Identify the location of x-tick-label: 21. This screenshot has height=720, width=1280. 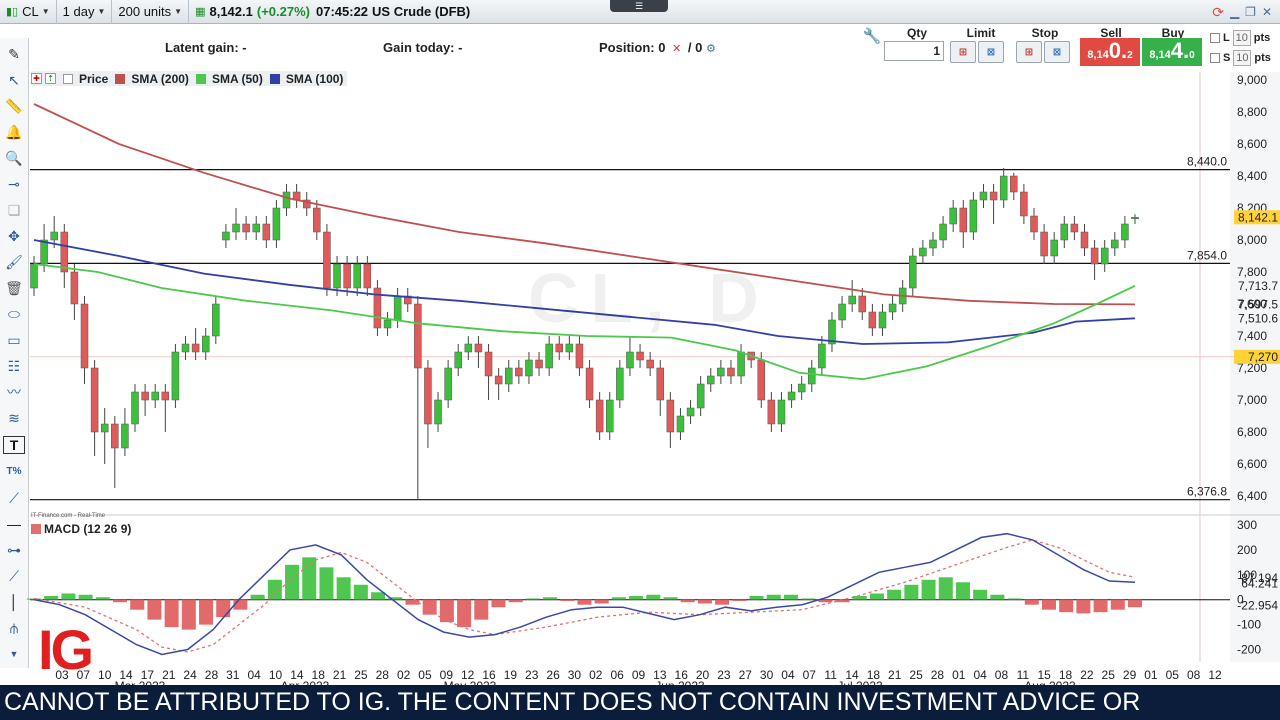
(895, 675).